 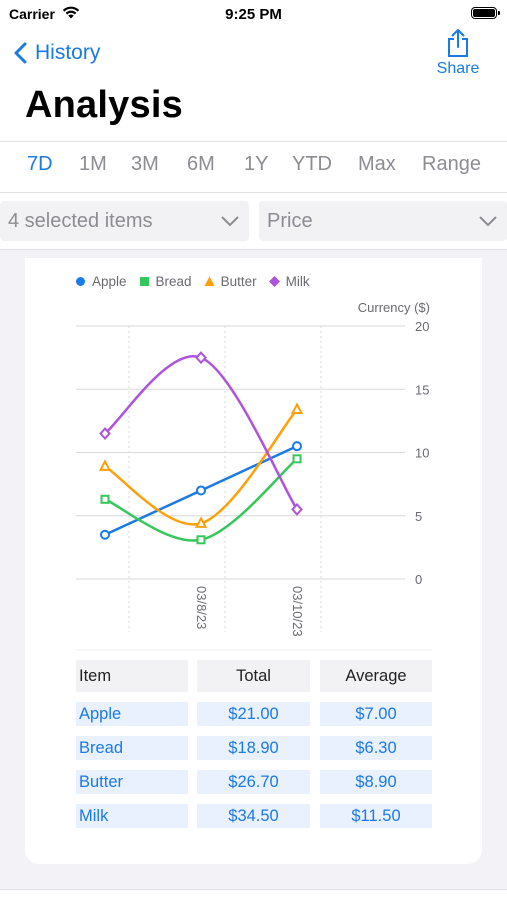 I want to click on header-average: Average, so click(x=376, y=676).